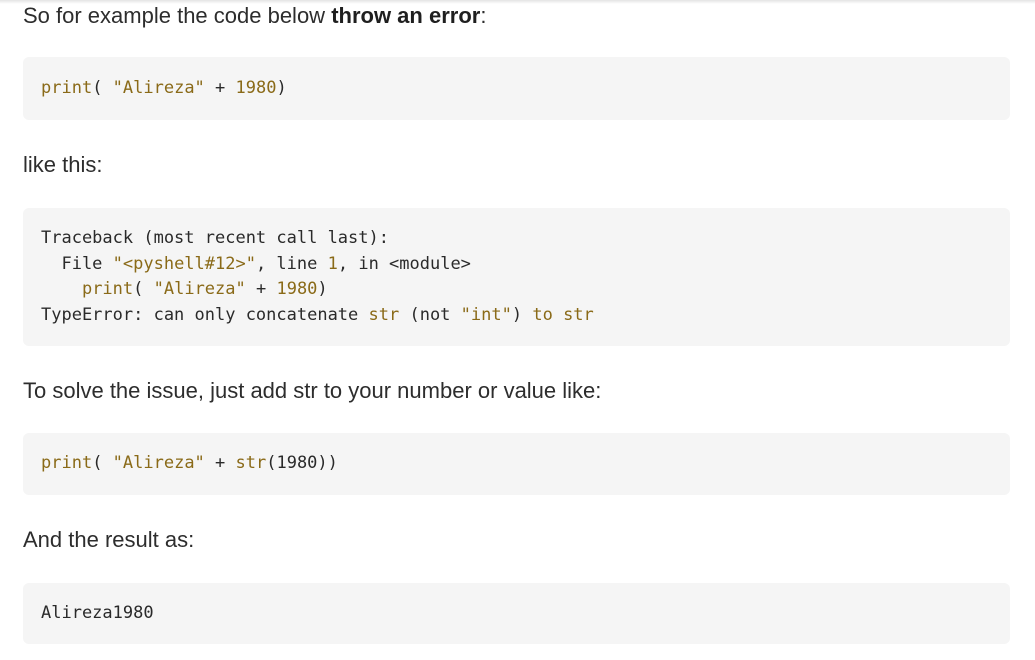 Image resolution: width=1035 pixels, height=660 pixels. Describe the element at coordinates (542, 314) in the screenshot. I see `to-keyword: to` at that location.